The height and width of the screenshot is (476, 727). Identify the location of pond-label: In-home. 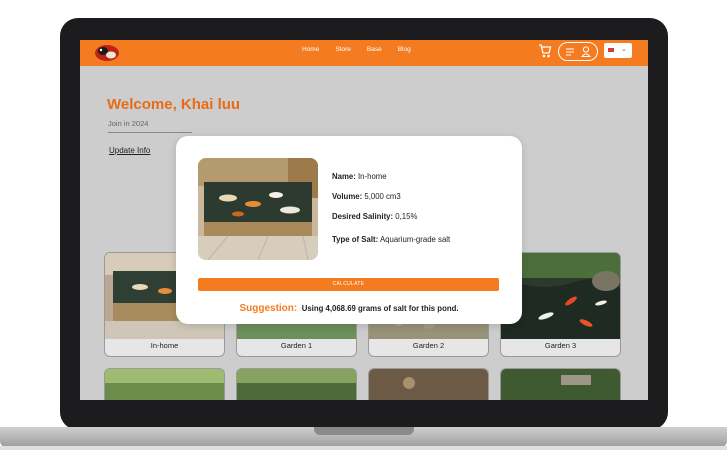
(164, 345).